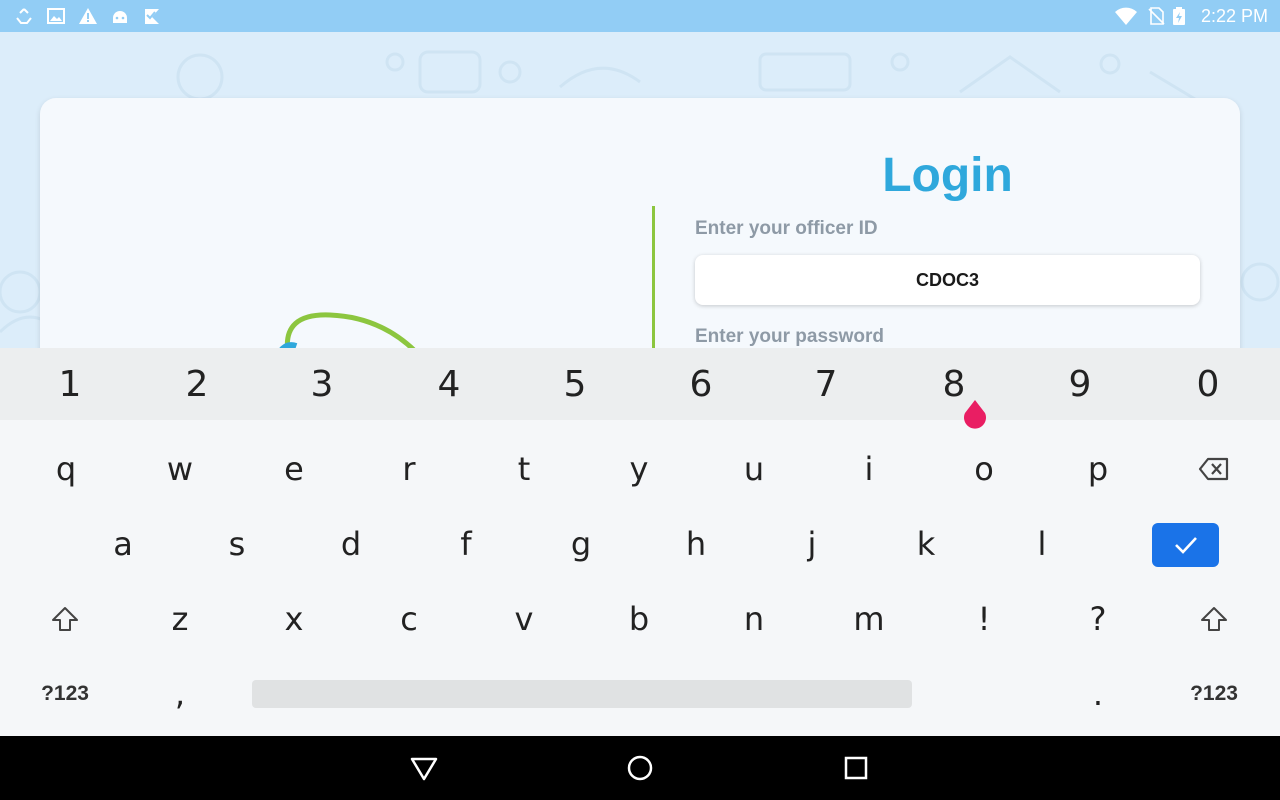 The image size is (1280, 800). I want to click on sync-icon, so click(24, 16).